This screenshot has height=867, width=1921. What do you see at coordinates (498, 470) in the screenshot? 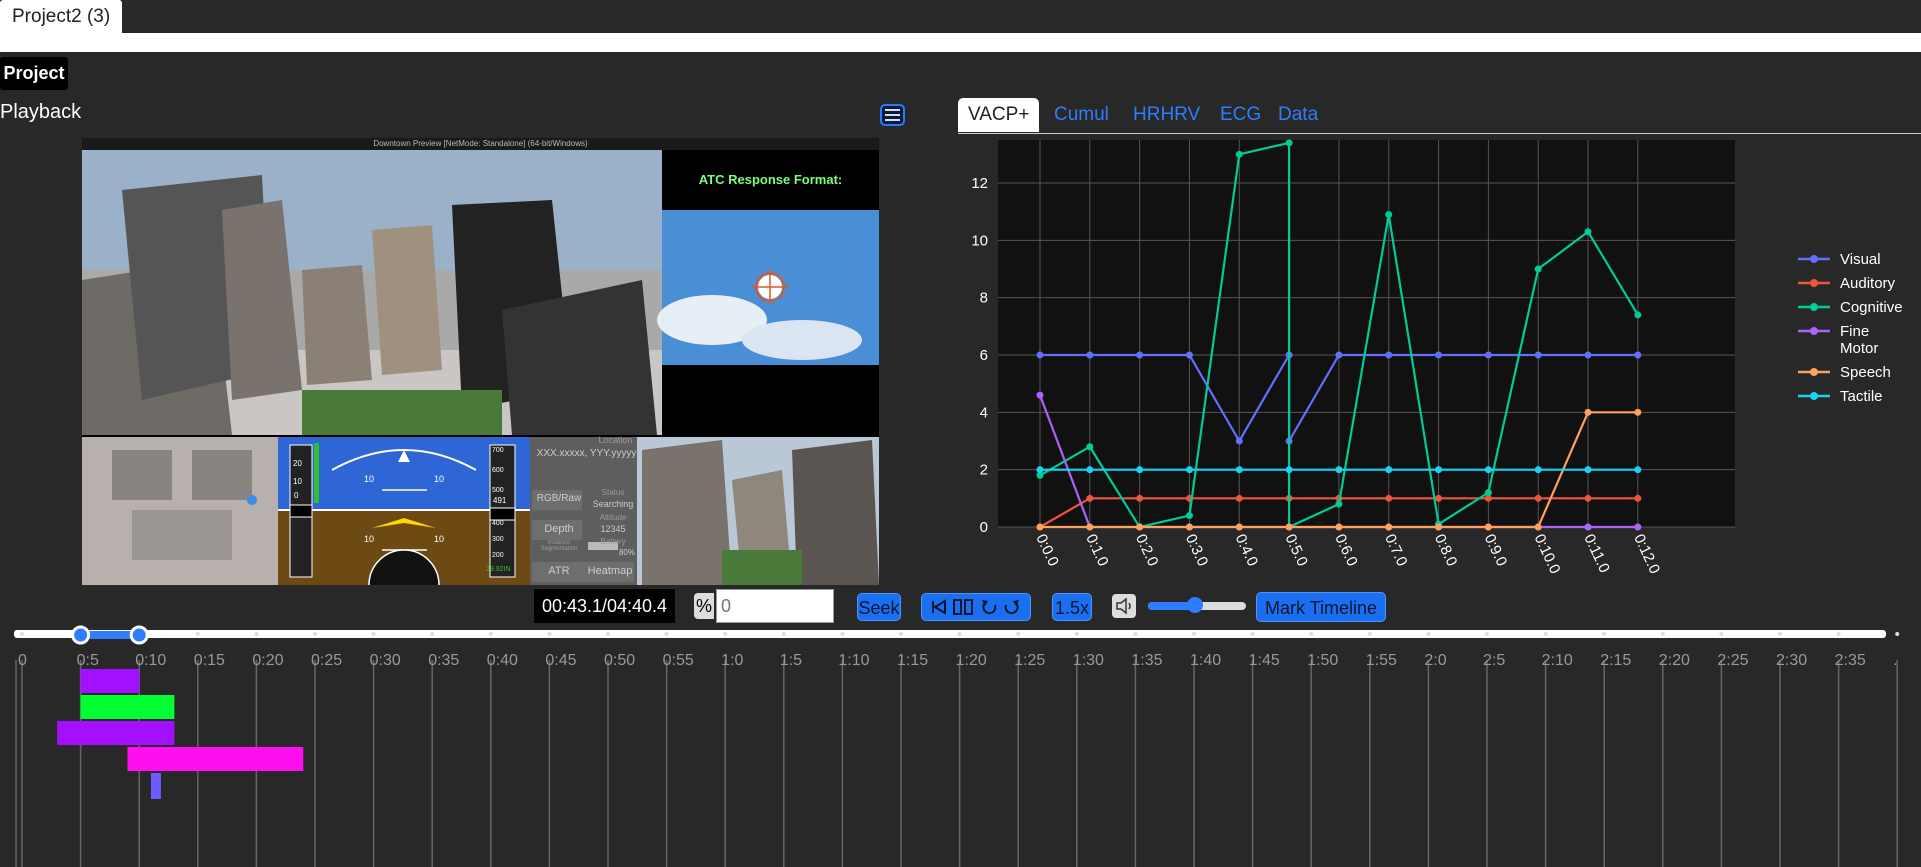
I see `pfd-alt-tick: 600` at bounding box center [498, 470].